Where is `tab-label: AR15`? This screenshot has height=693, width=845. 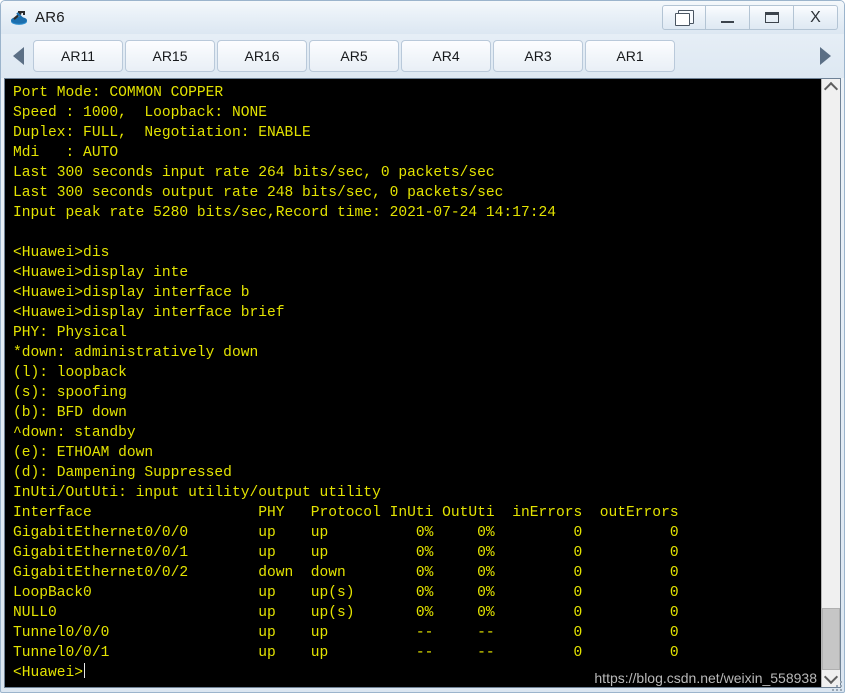 tab-label: AR15 is located at coordinates (170, 56).